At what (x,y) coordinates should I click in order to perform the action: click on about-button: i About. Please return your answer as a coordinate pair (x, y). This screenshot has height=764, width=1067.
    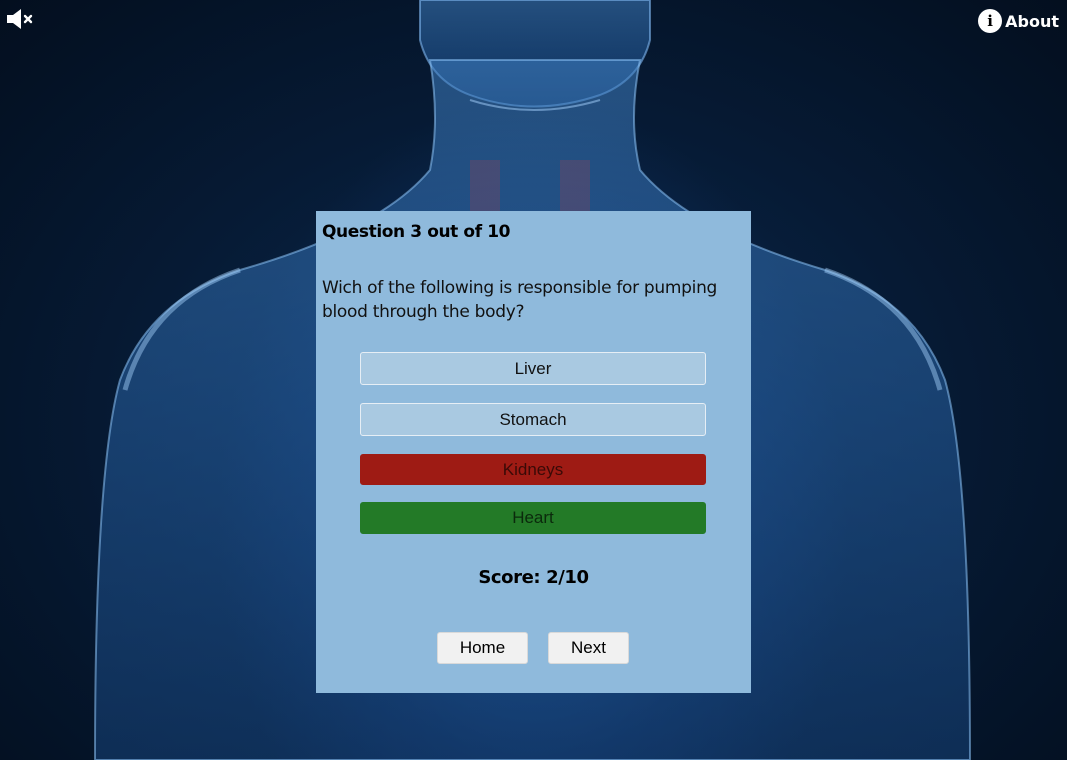
    Looking at the image, I should click on (1018, 21).